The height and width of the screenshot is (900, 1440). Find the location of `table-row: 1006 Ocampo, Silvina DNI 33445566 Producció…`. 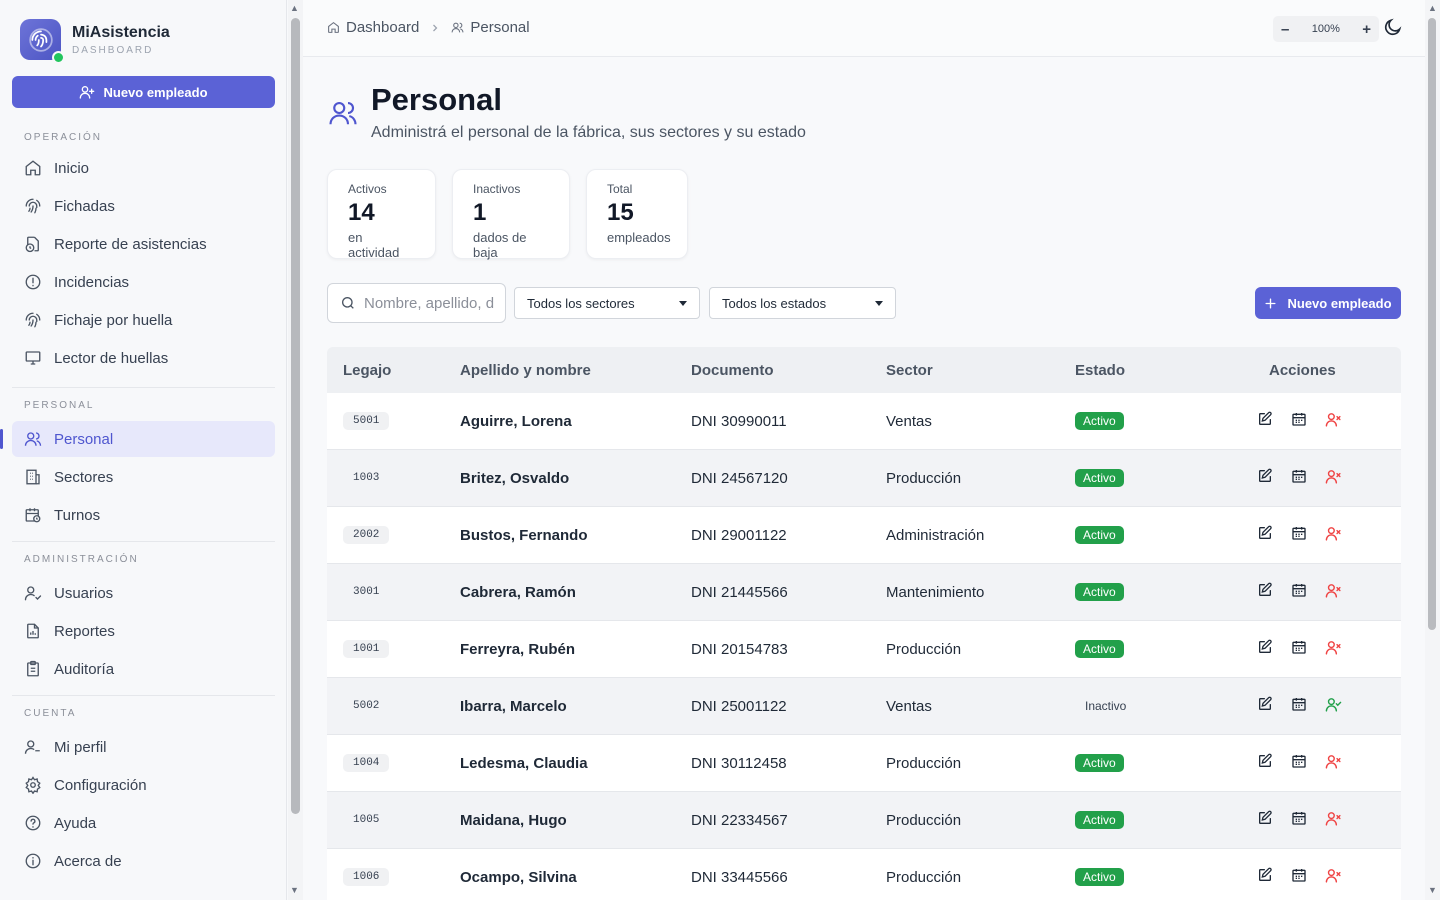

table-row: 1006 Ocampo, Silvina DNI 33445566 Producció… is located at coordinates (864, 874).